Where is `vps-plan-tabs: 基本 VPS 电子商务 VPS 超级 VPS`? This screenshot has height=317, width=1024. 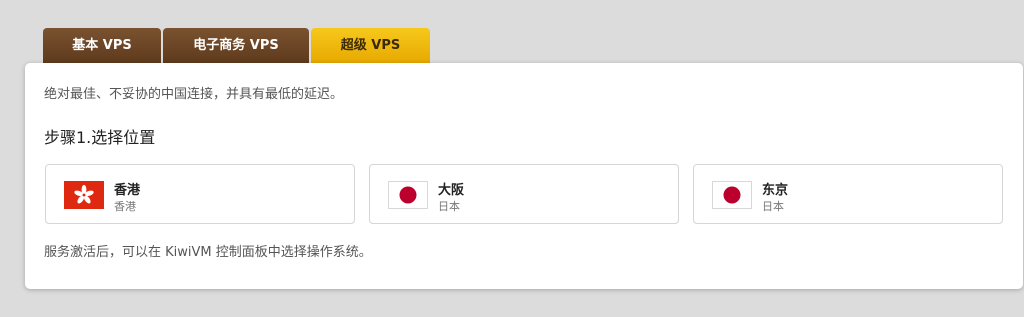
vps-plan-tabs: 基本 VPS 电子商务 VPS 超级 VPS is located at coordinates (236, 45).